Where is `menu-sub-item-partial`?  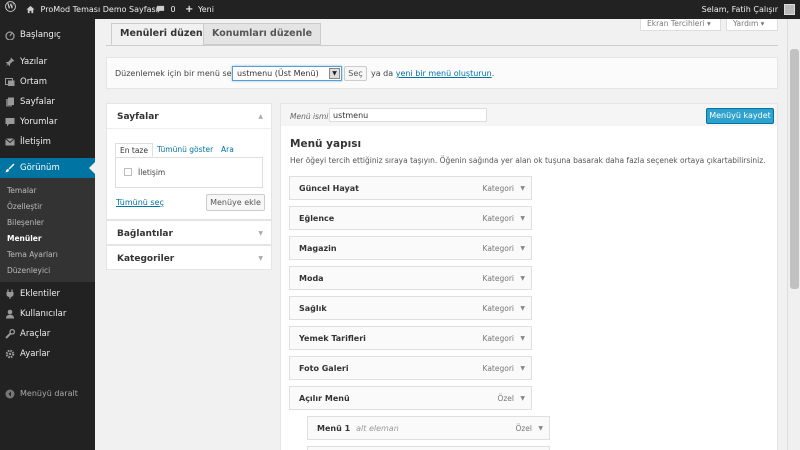 menu-sub-item-partial is located at coordinates (428, 448).